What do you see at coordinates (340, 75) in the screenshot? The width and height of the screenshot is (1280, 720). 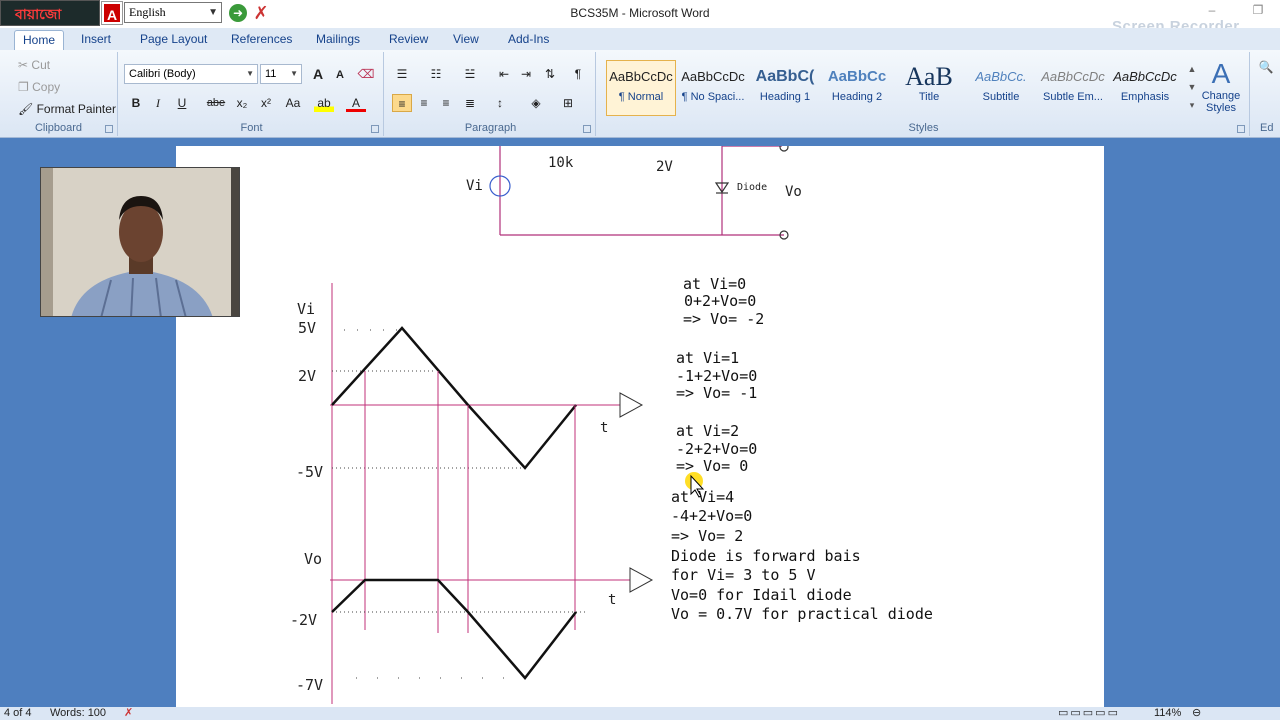 I see `shrink-font-icon: A` at bounding box center [340, 75].